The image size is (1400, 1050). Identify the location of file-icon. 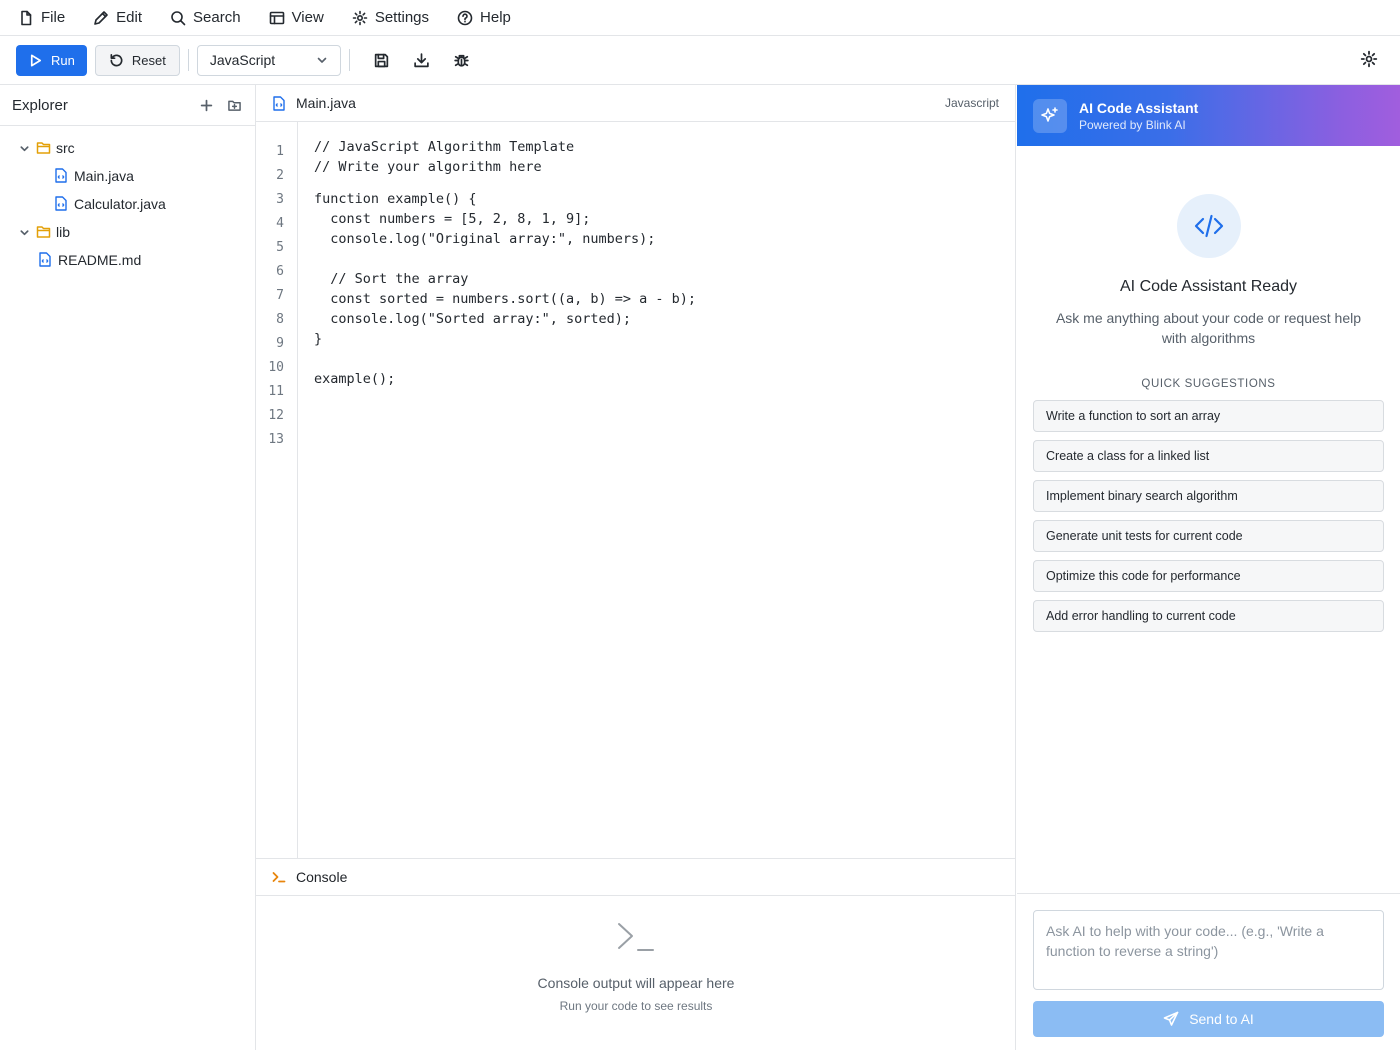
(26, 17).